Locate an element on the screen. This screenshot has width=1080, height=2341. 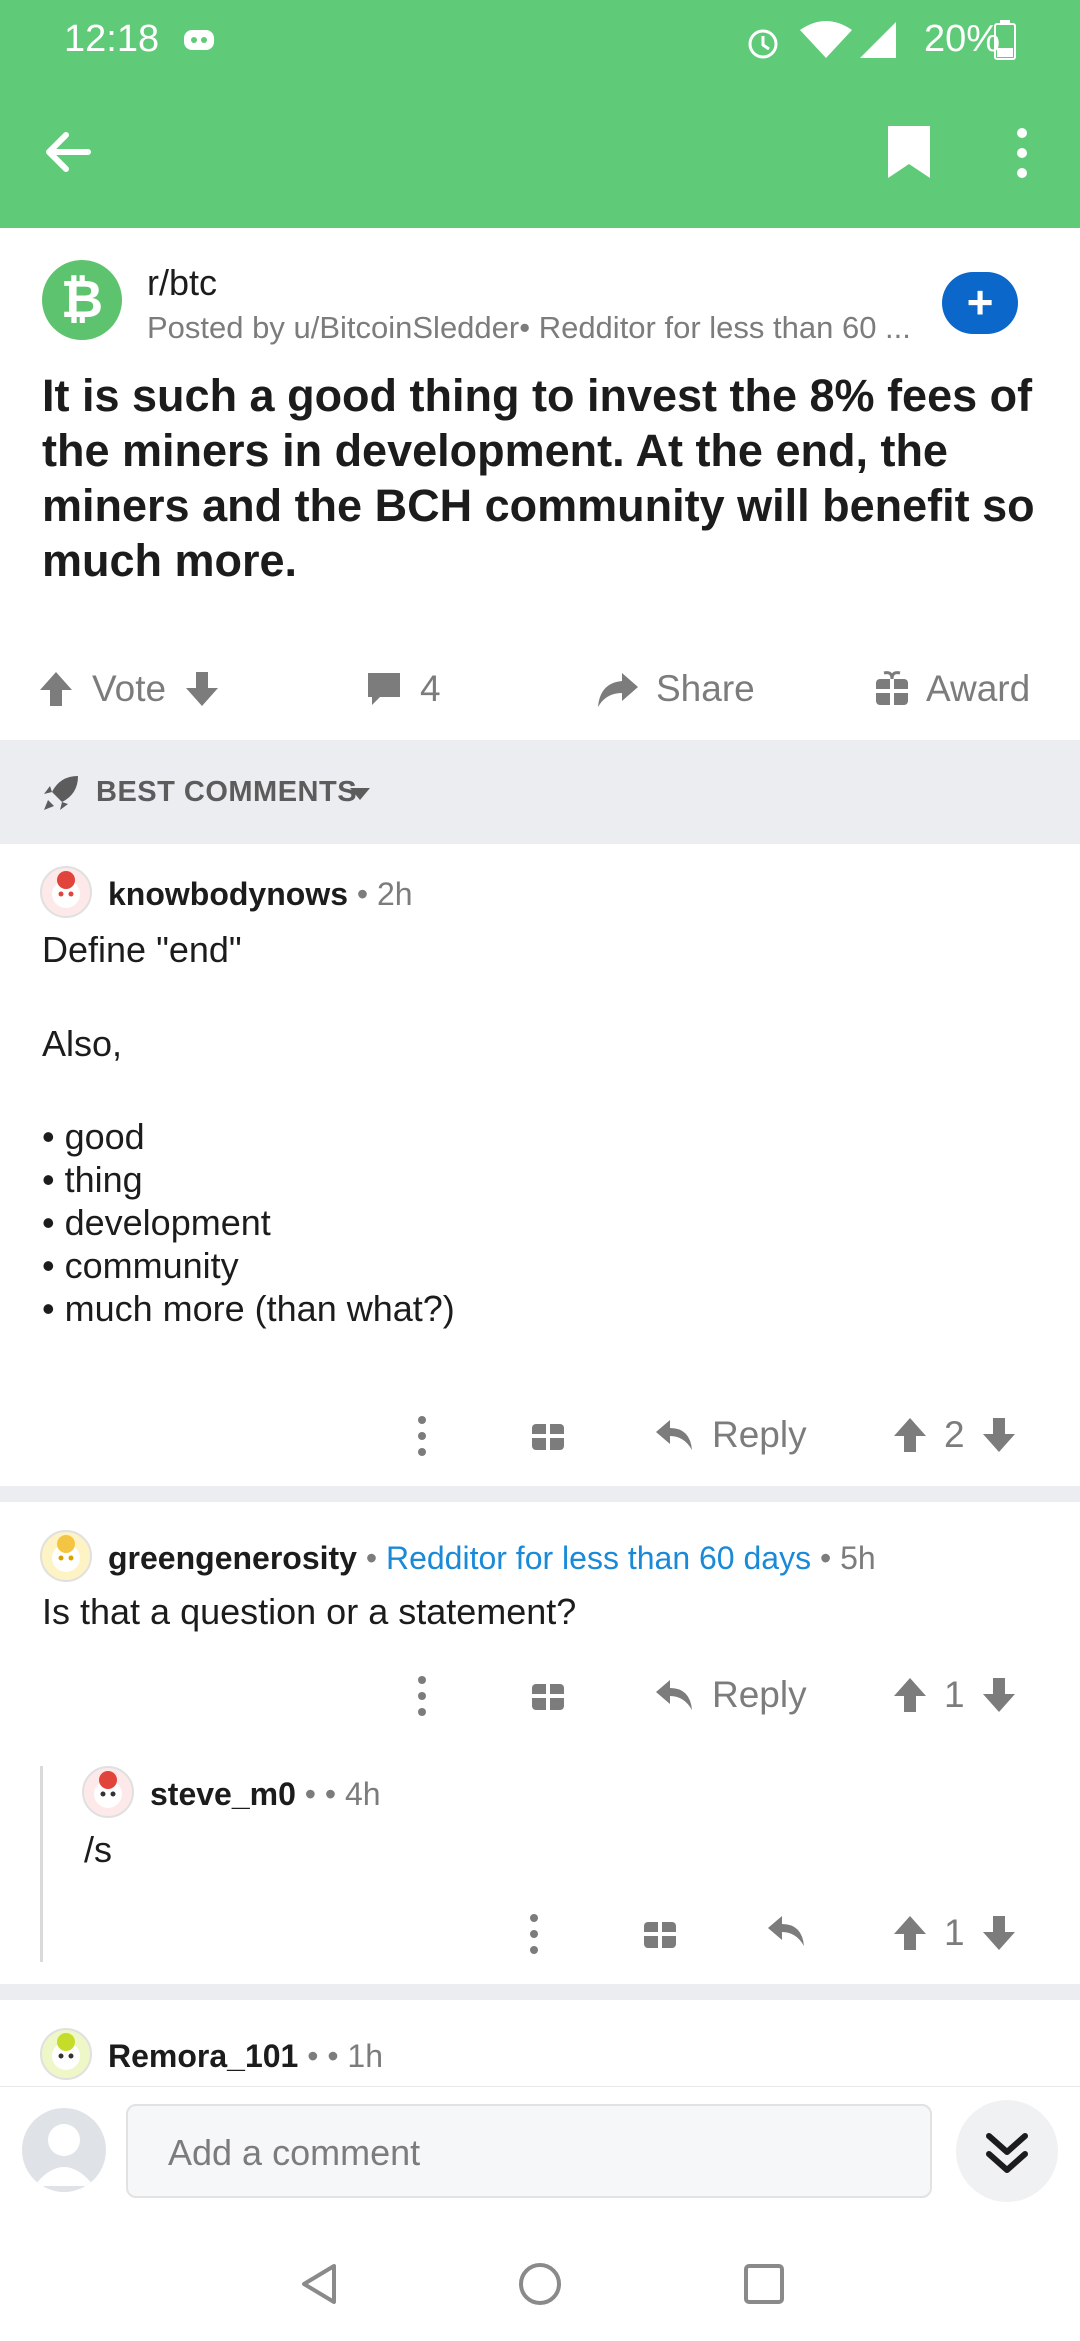
comment-author: steve_m0 is located at coordinates (223, 1794).